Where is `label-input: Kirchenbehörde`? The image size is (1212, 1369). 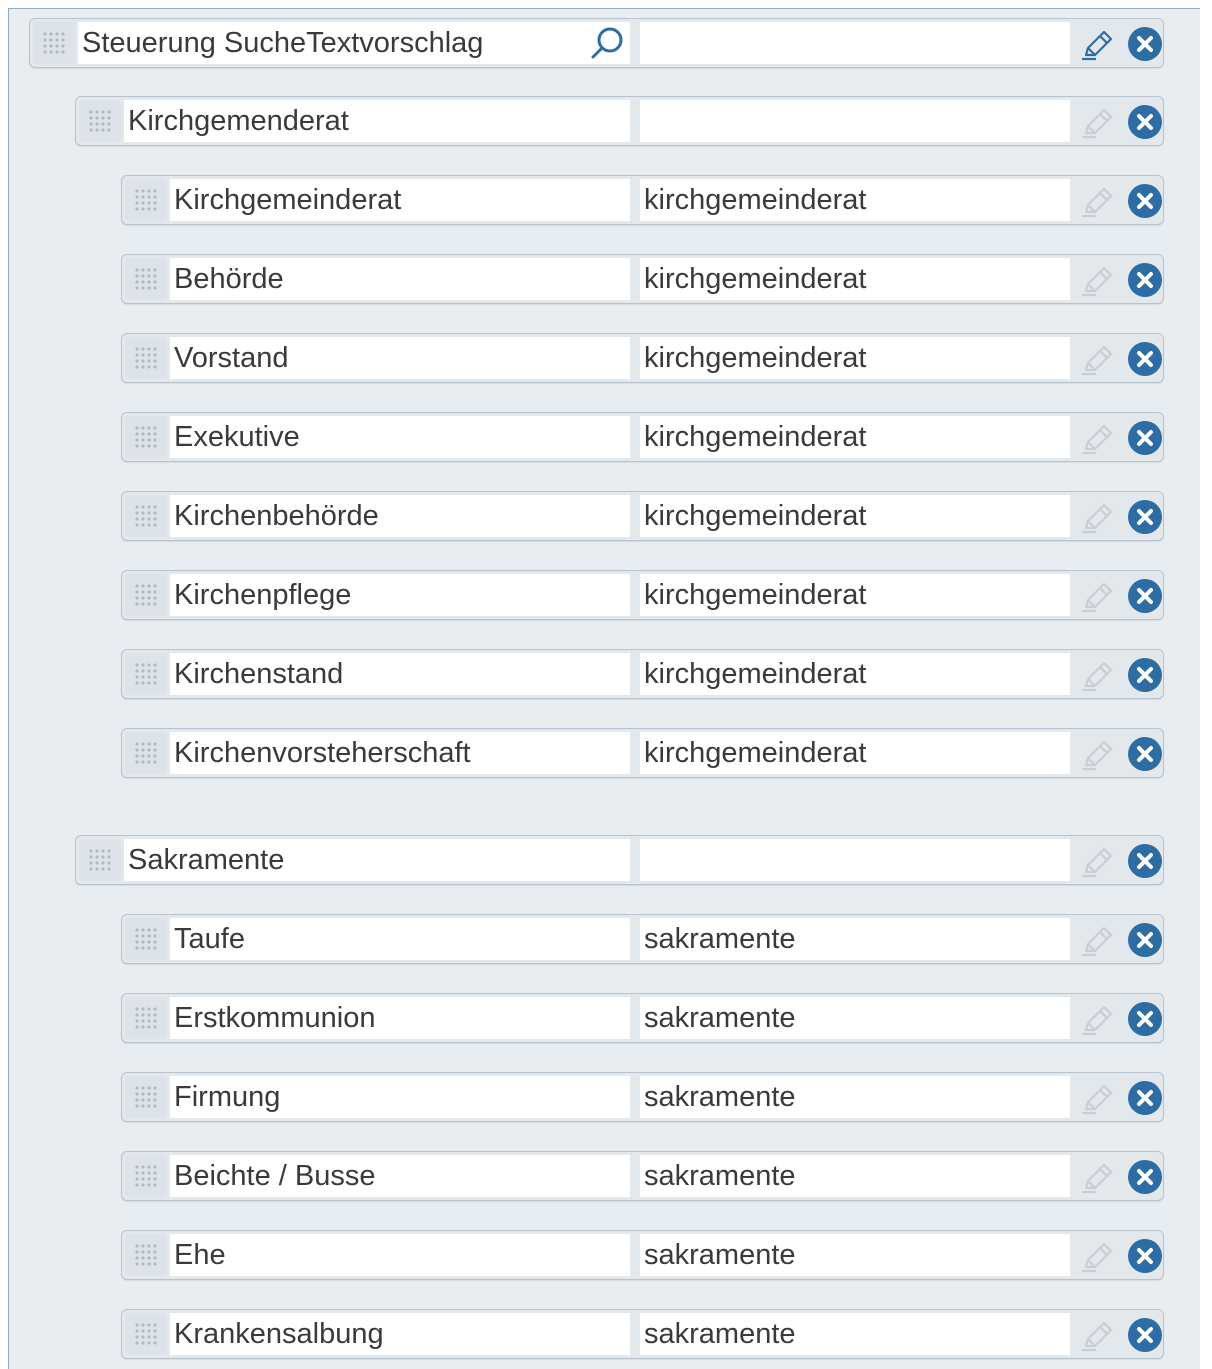 label-input: Kirchenbehörde is located at coordinates (400, 516).